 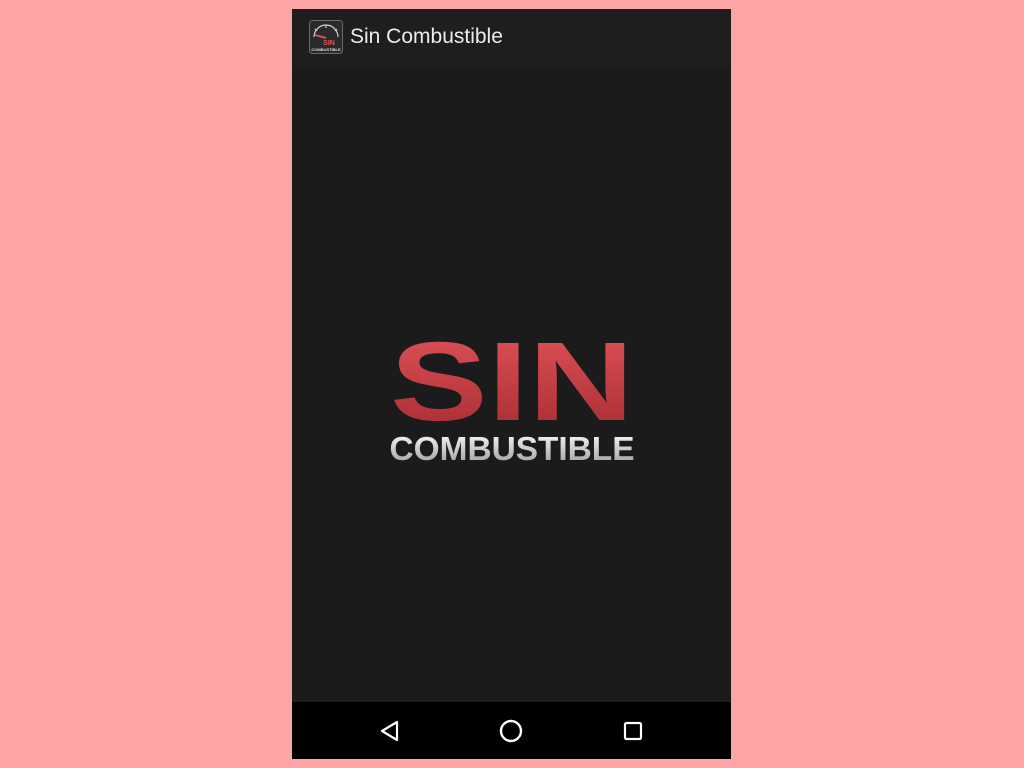 I want to click on back-triangle-icon, so click(x=389, y=731).